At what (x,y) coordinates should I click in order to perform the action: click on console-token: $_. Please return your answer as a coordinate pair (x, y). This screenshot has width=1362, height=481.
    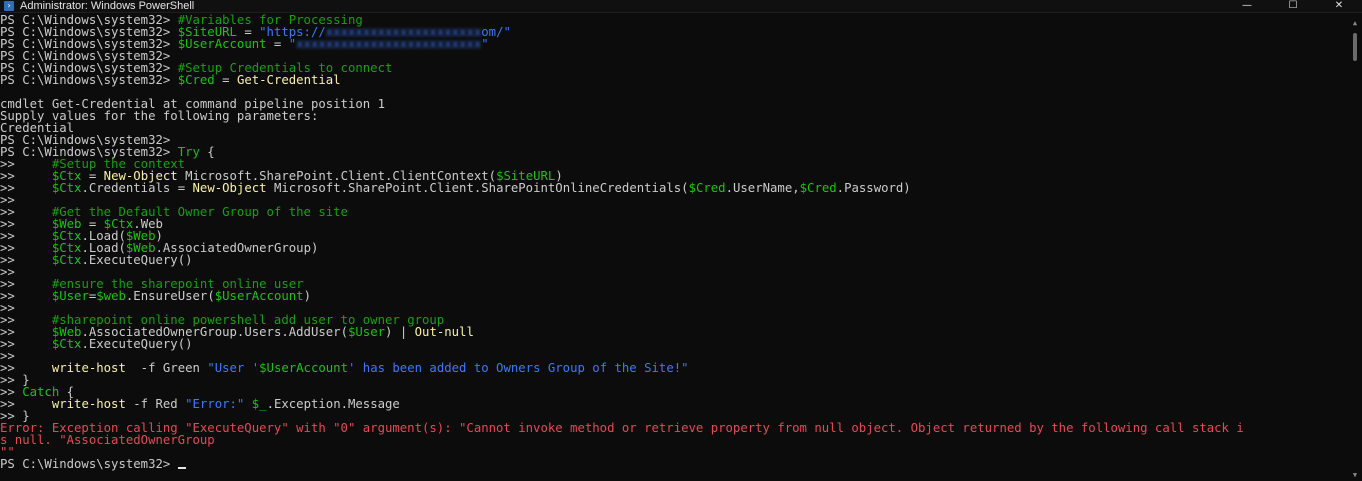
    Looking at the image, I should click on (259, 404).